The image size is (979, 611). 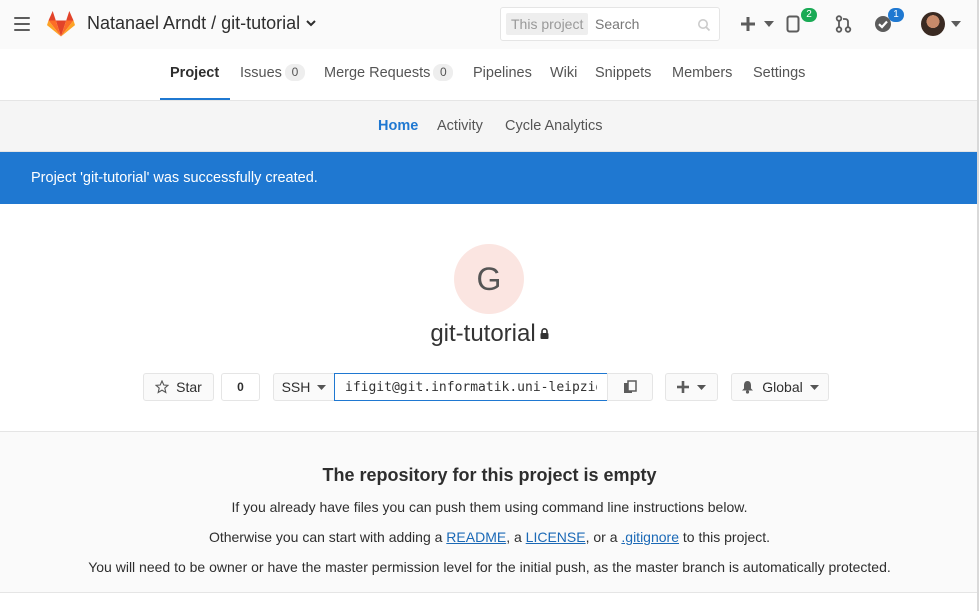 What do you see at coordinates (489, 279) in the screenshot?
I see `project-avatar: G` at bounding box center [489, 279].